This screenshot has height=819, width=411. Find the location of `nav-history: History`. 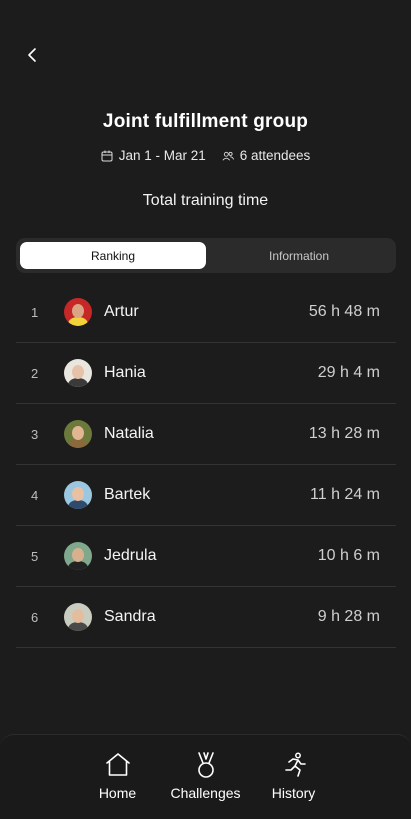

nav-history: History is located at coordinates (294, 777).